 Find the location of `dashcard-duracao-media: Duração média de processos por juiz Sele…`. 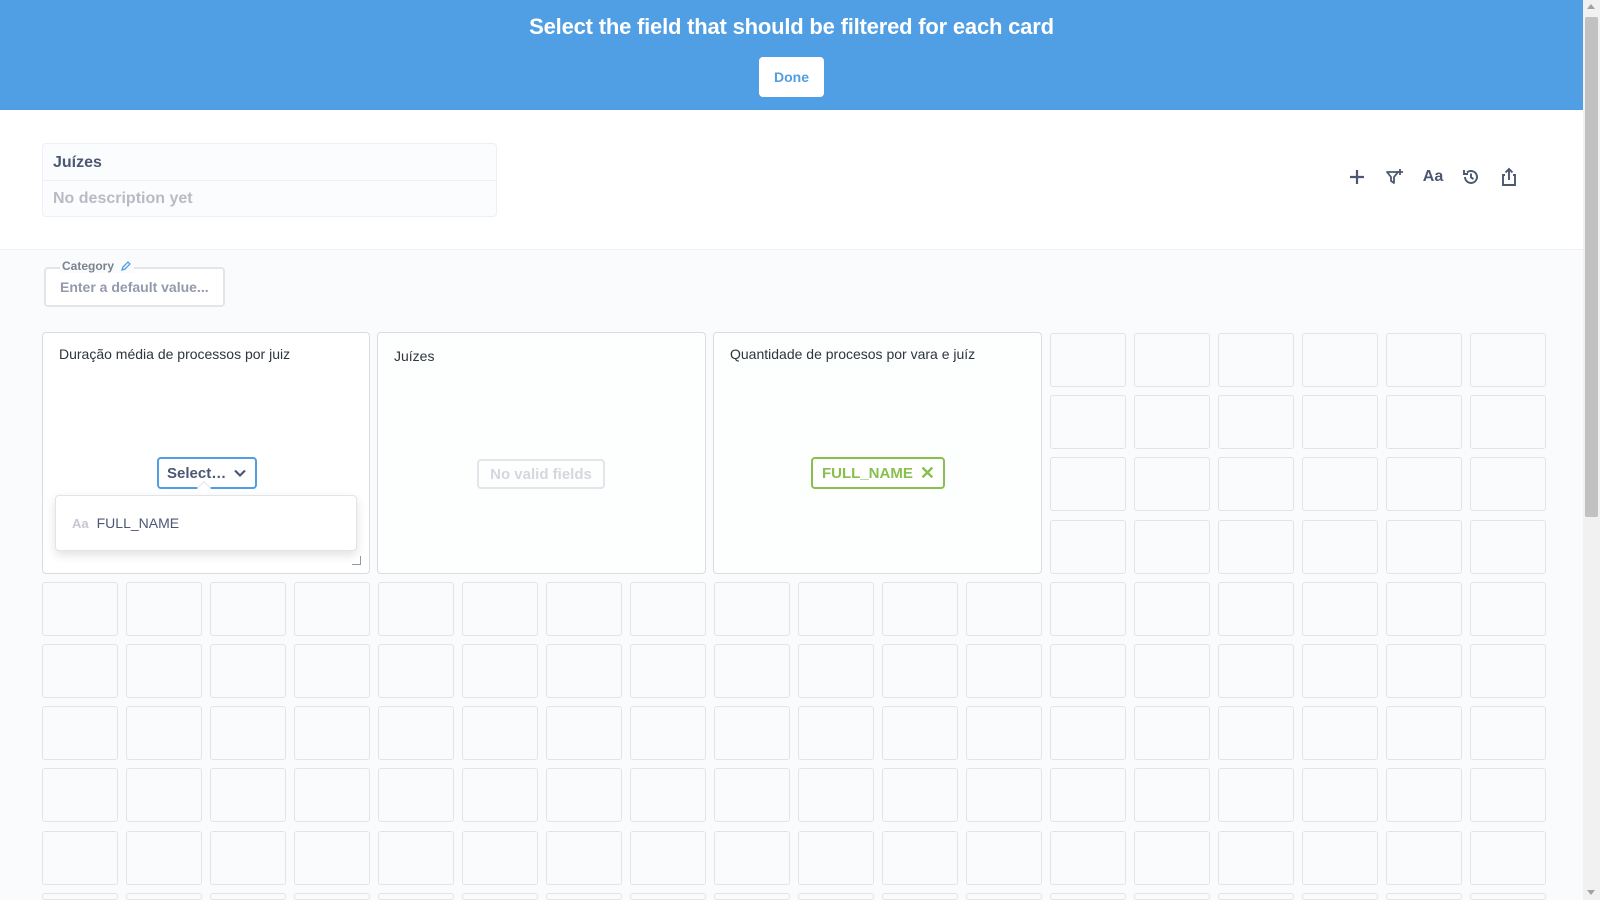

dashcard-duracao-media: Duração média de processos por juiz Sele… is located at coordinates (206, 453).